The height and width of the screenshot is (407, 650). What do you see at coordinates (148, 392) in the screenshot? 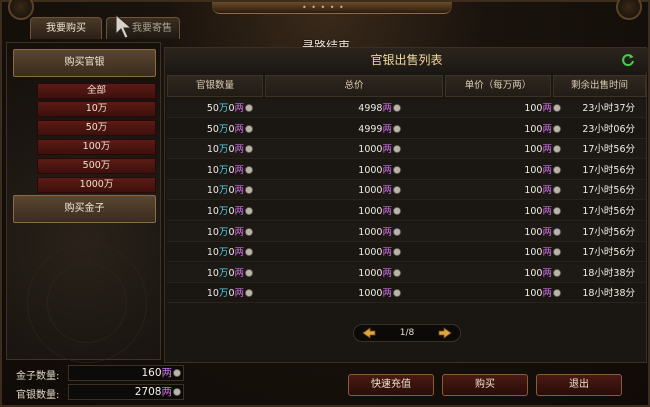
I see `silver-amount-value: 2708` at bounding box center [148, 392].